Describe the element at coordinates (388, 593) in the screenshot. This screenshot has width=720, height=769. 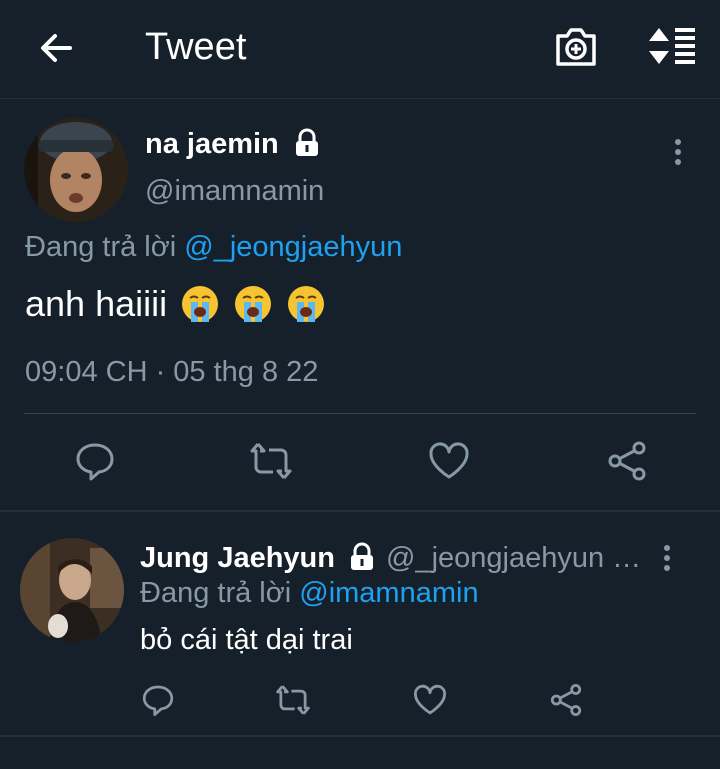
I see `reply-mention-link: @imamnamin` at that location.